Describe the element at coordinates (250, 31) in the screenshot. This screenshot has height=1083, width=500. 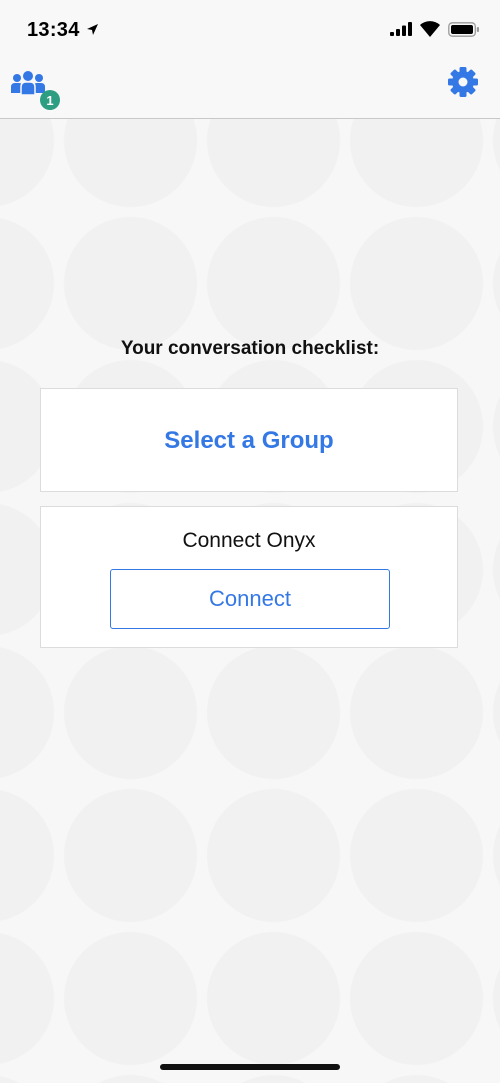
I see `status-bar: 13:34` at that location.